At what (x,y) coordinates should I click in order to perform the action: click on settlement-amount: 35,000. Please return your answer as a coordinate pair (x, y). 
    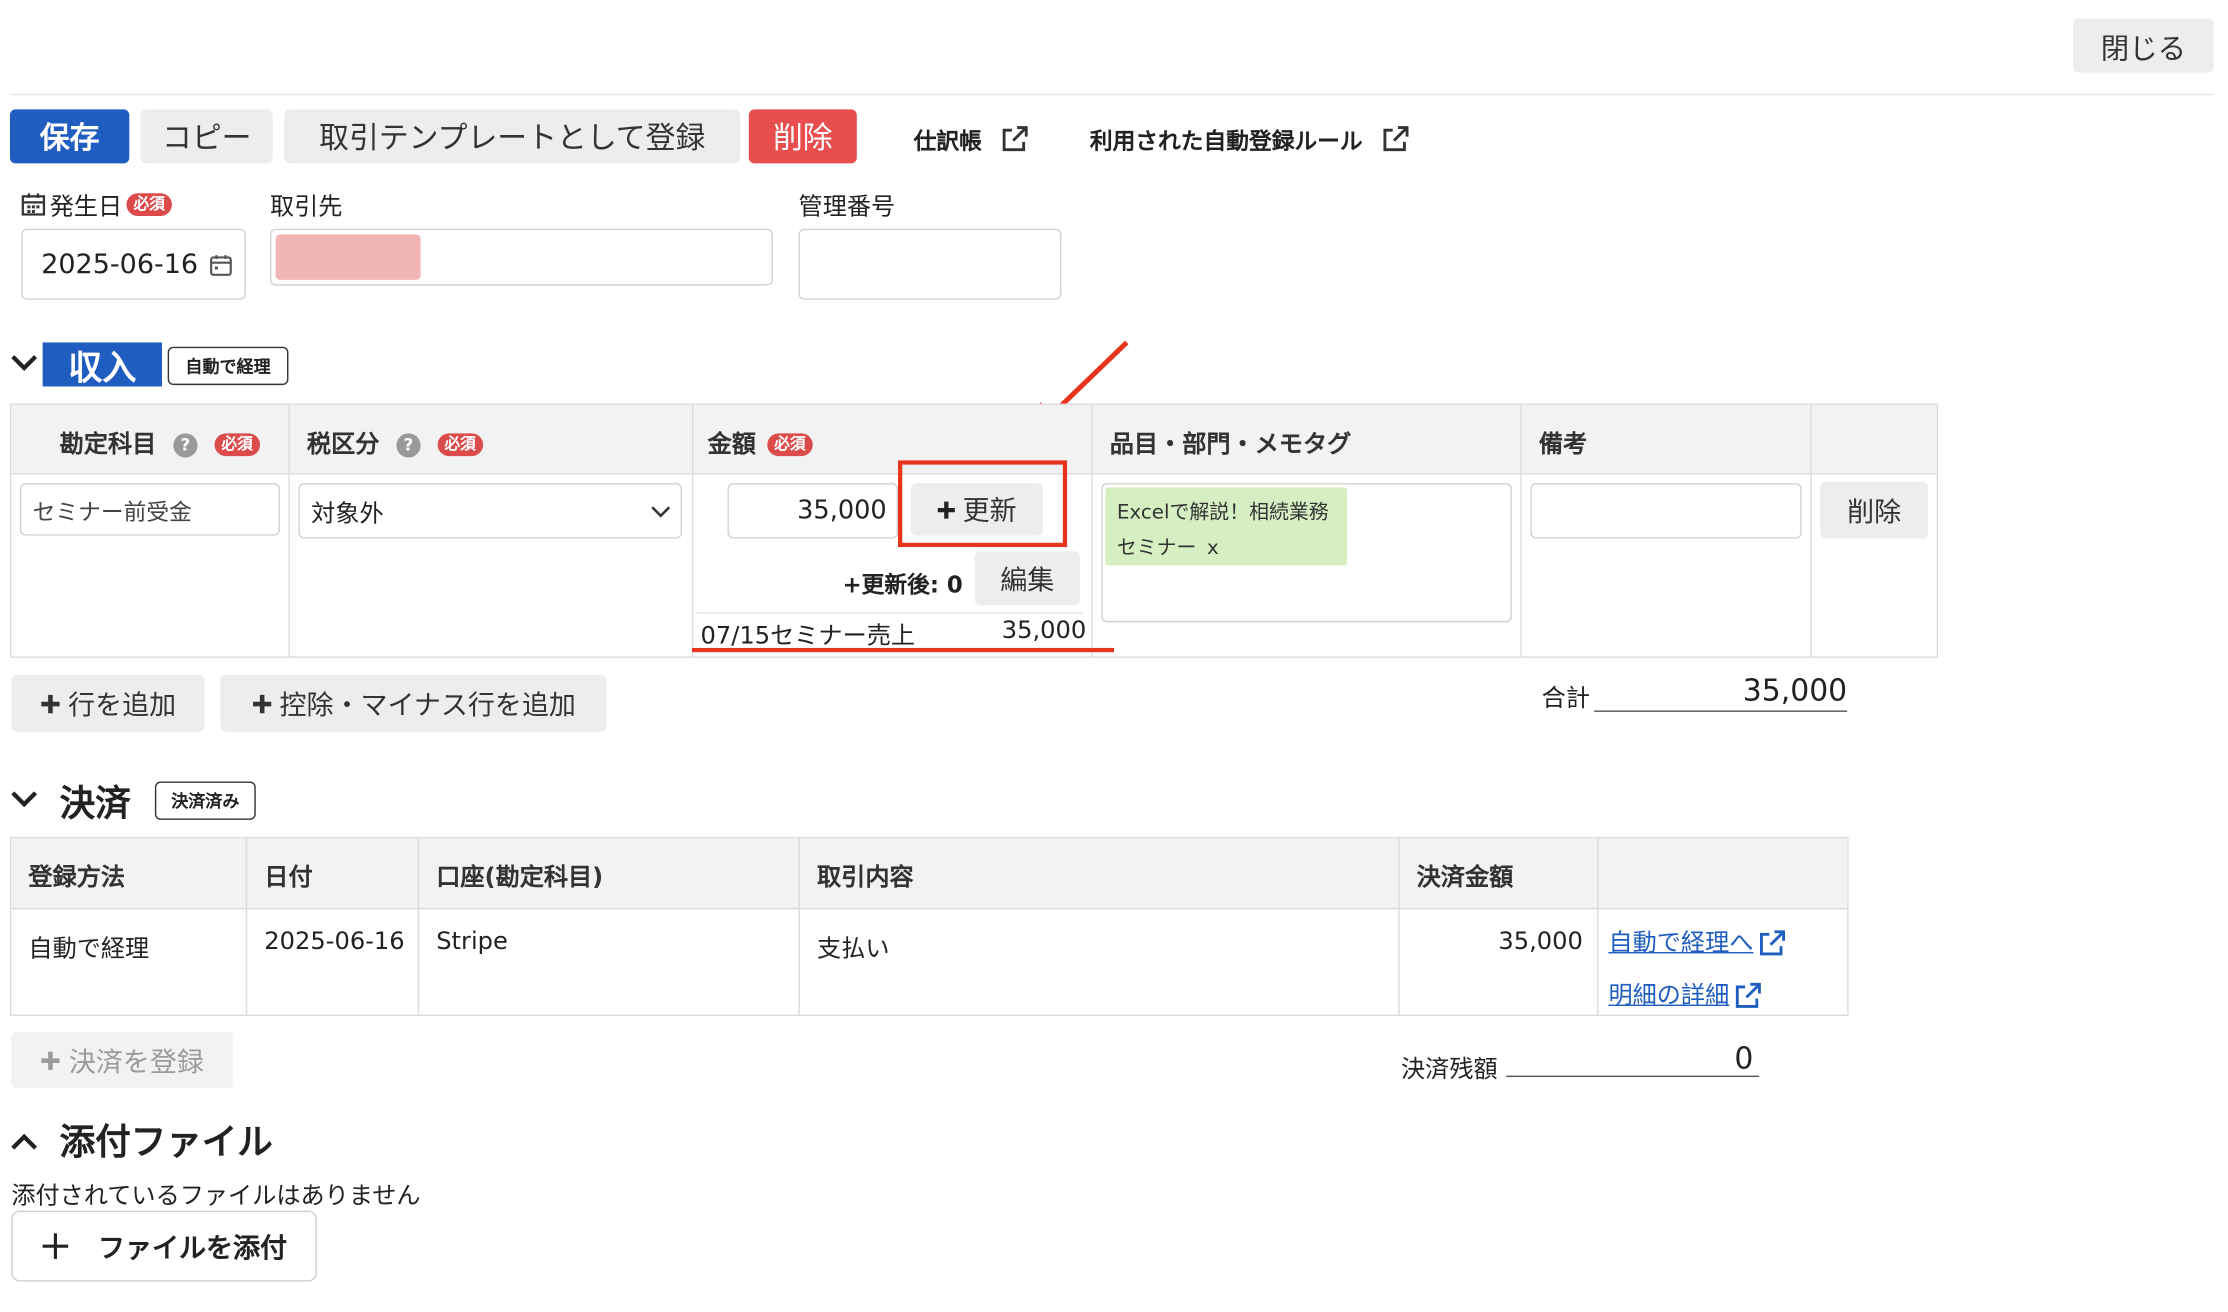
    Looking at the image, I should click on (1540, 942).